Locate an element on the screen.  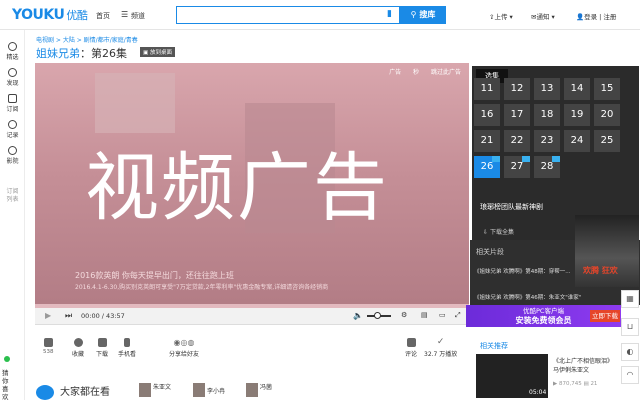
volume-icon: 🔈 is located at coordinates (358, 315).